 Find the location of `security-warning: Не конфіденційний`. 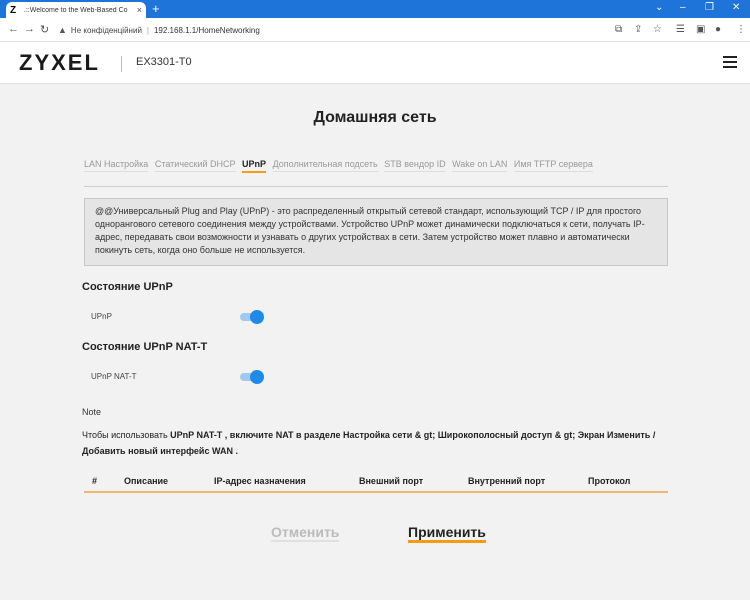

security-warning: Не конфіденційний is located at coordinates (106, 30).